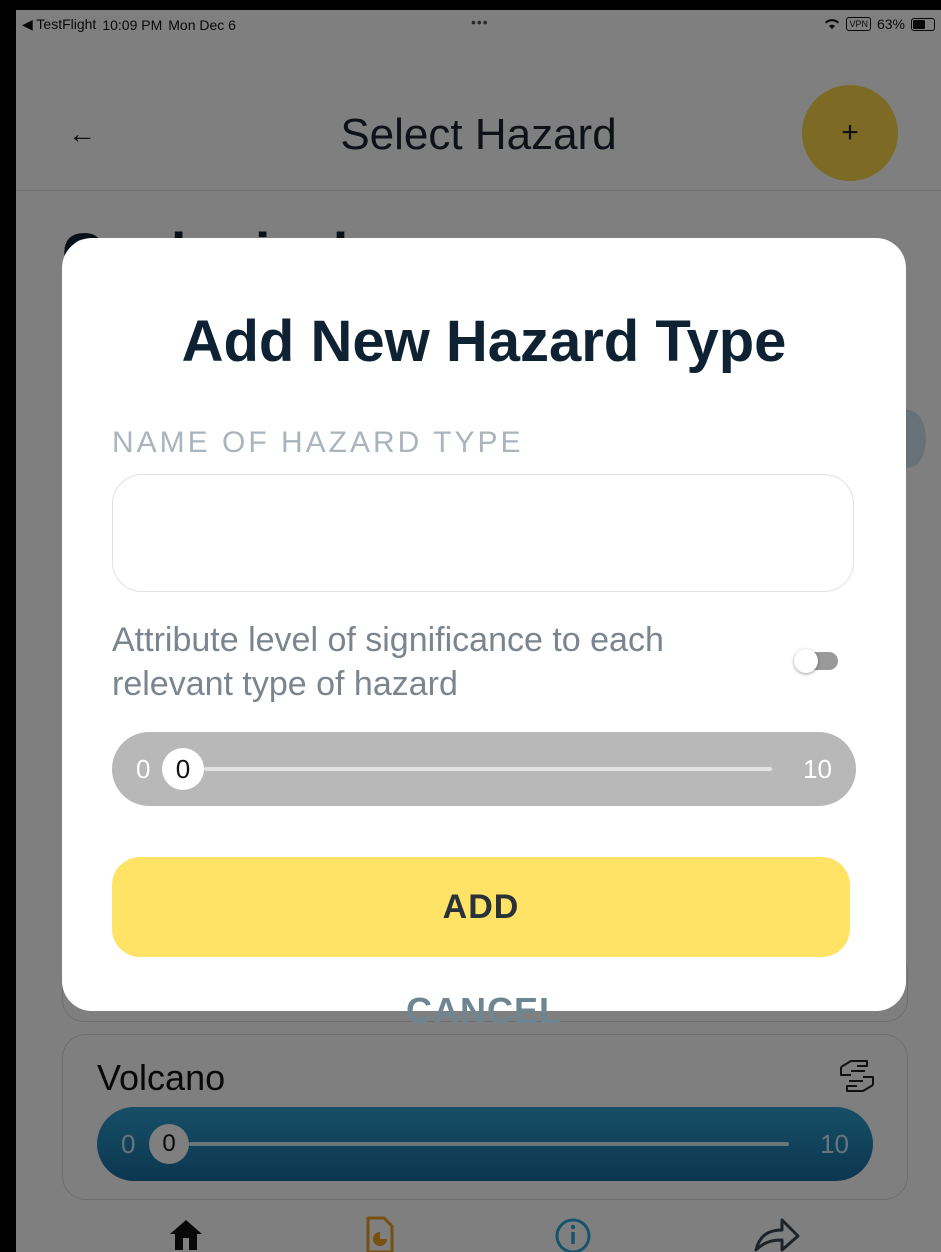 This screenshot has height=1252, width=941. What do you see at coordinates (488, 769) in the screenshot?
I see `slider-track` at bounding box center [488, 769].